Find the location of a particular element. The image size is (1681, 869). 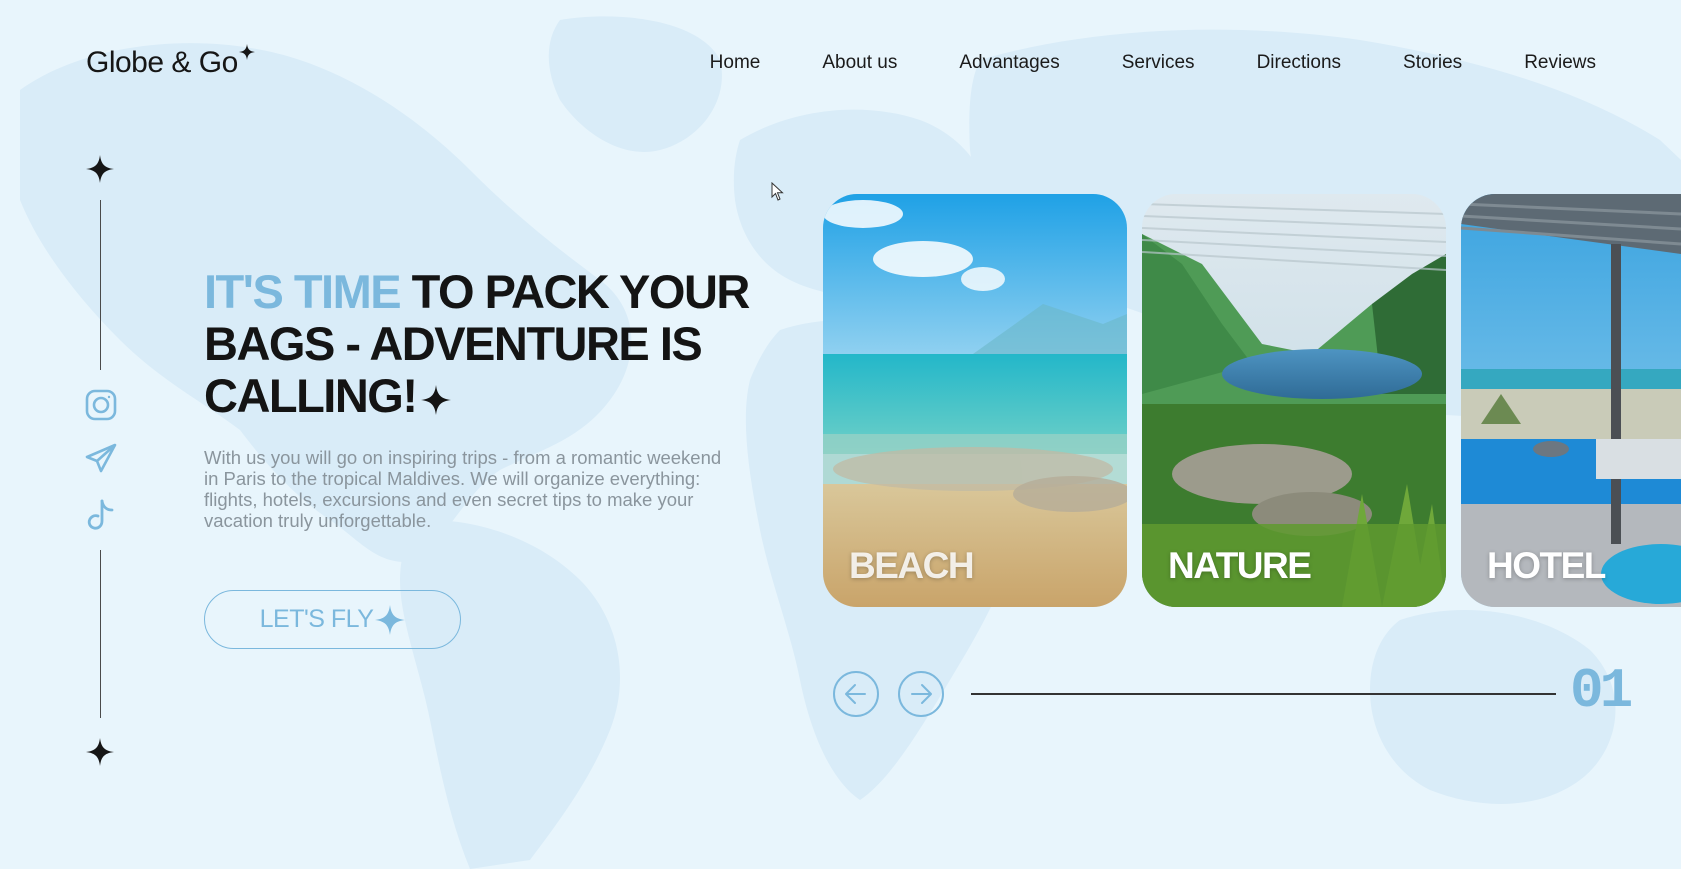

nav-reviews: Reviews is located at coordinates (1560, 63).